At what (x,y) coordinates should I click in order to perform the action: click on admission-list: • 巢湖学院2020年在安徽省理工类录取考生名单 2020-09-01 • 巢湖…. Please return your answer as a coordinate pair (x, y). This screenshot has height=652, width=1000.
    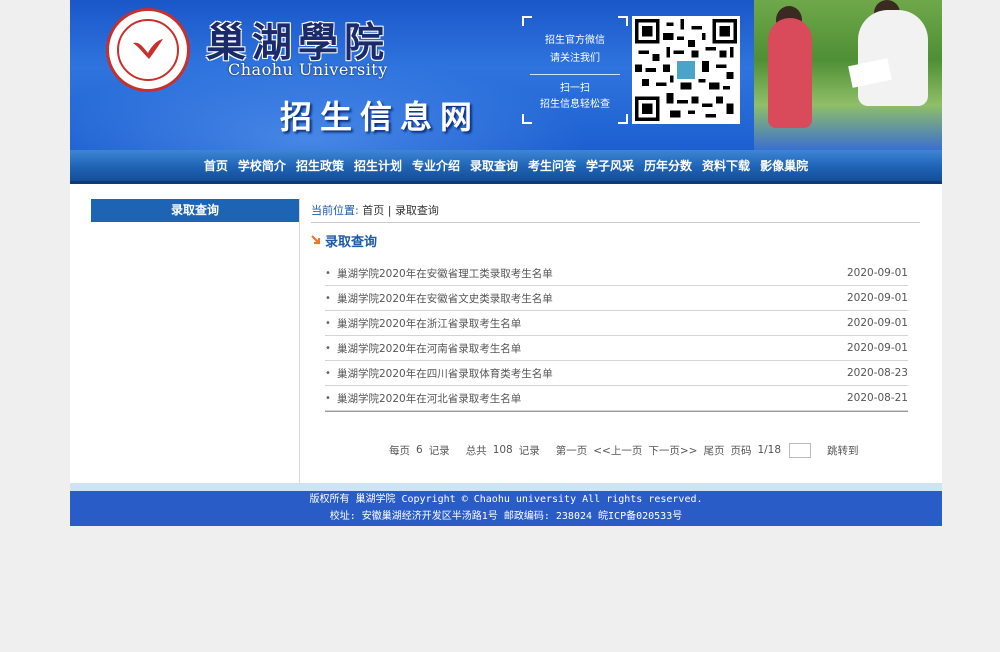
    Looking at the image, I should click on (616, 336).